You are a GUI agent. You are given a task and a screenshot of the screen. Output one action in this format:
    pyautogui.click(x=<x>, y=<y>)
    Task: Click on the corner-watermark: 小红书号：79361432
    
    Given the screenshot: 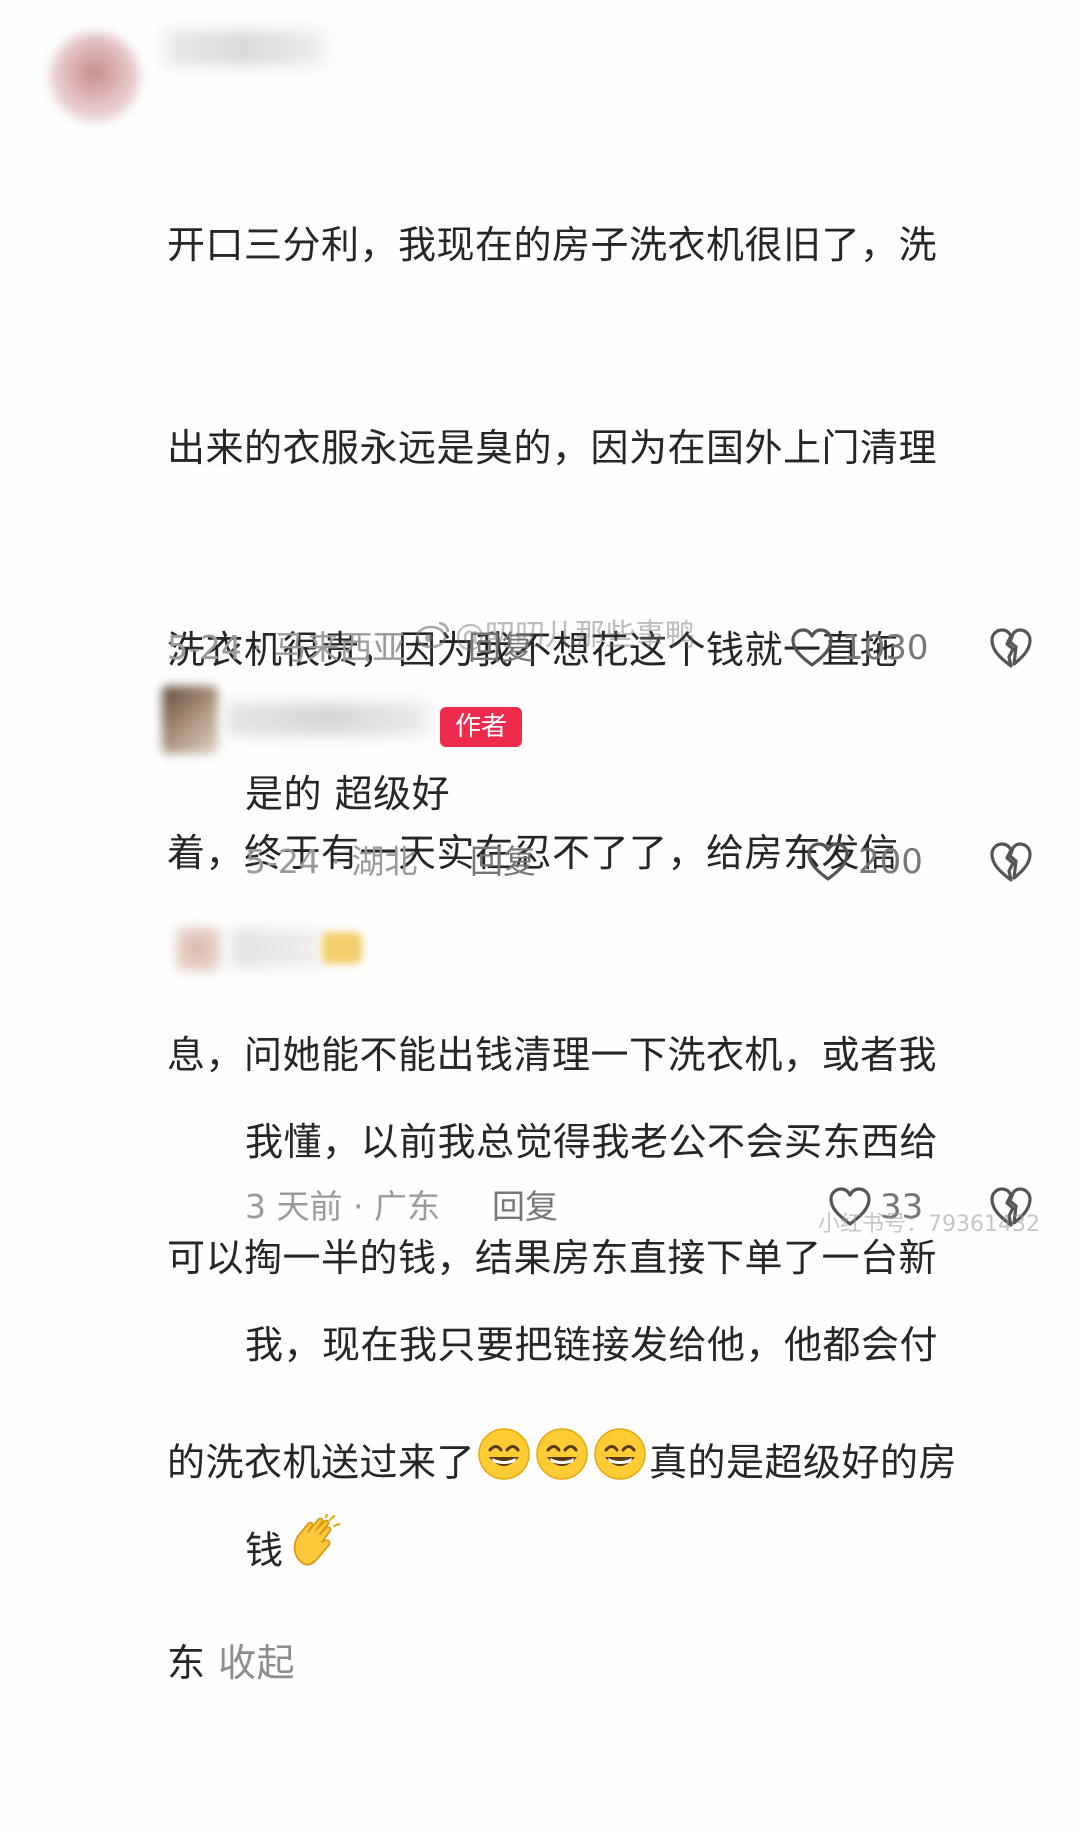 What is the action you would take?
    pyautogui.click(x=929, y=1224)
    